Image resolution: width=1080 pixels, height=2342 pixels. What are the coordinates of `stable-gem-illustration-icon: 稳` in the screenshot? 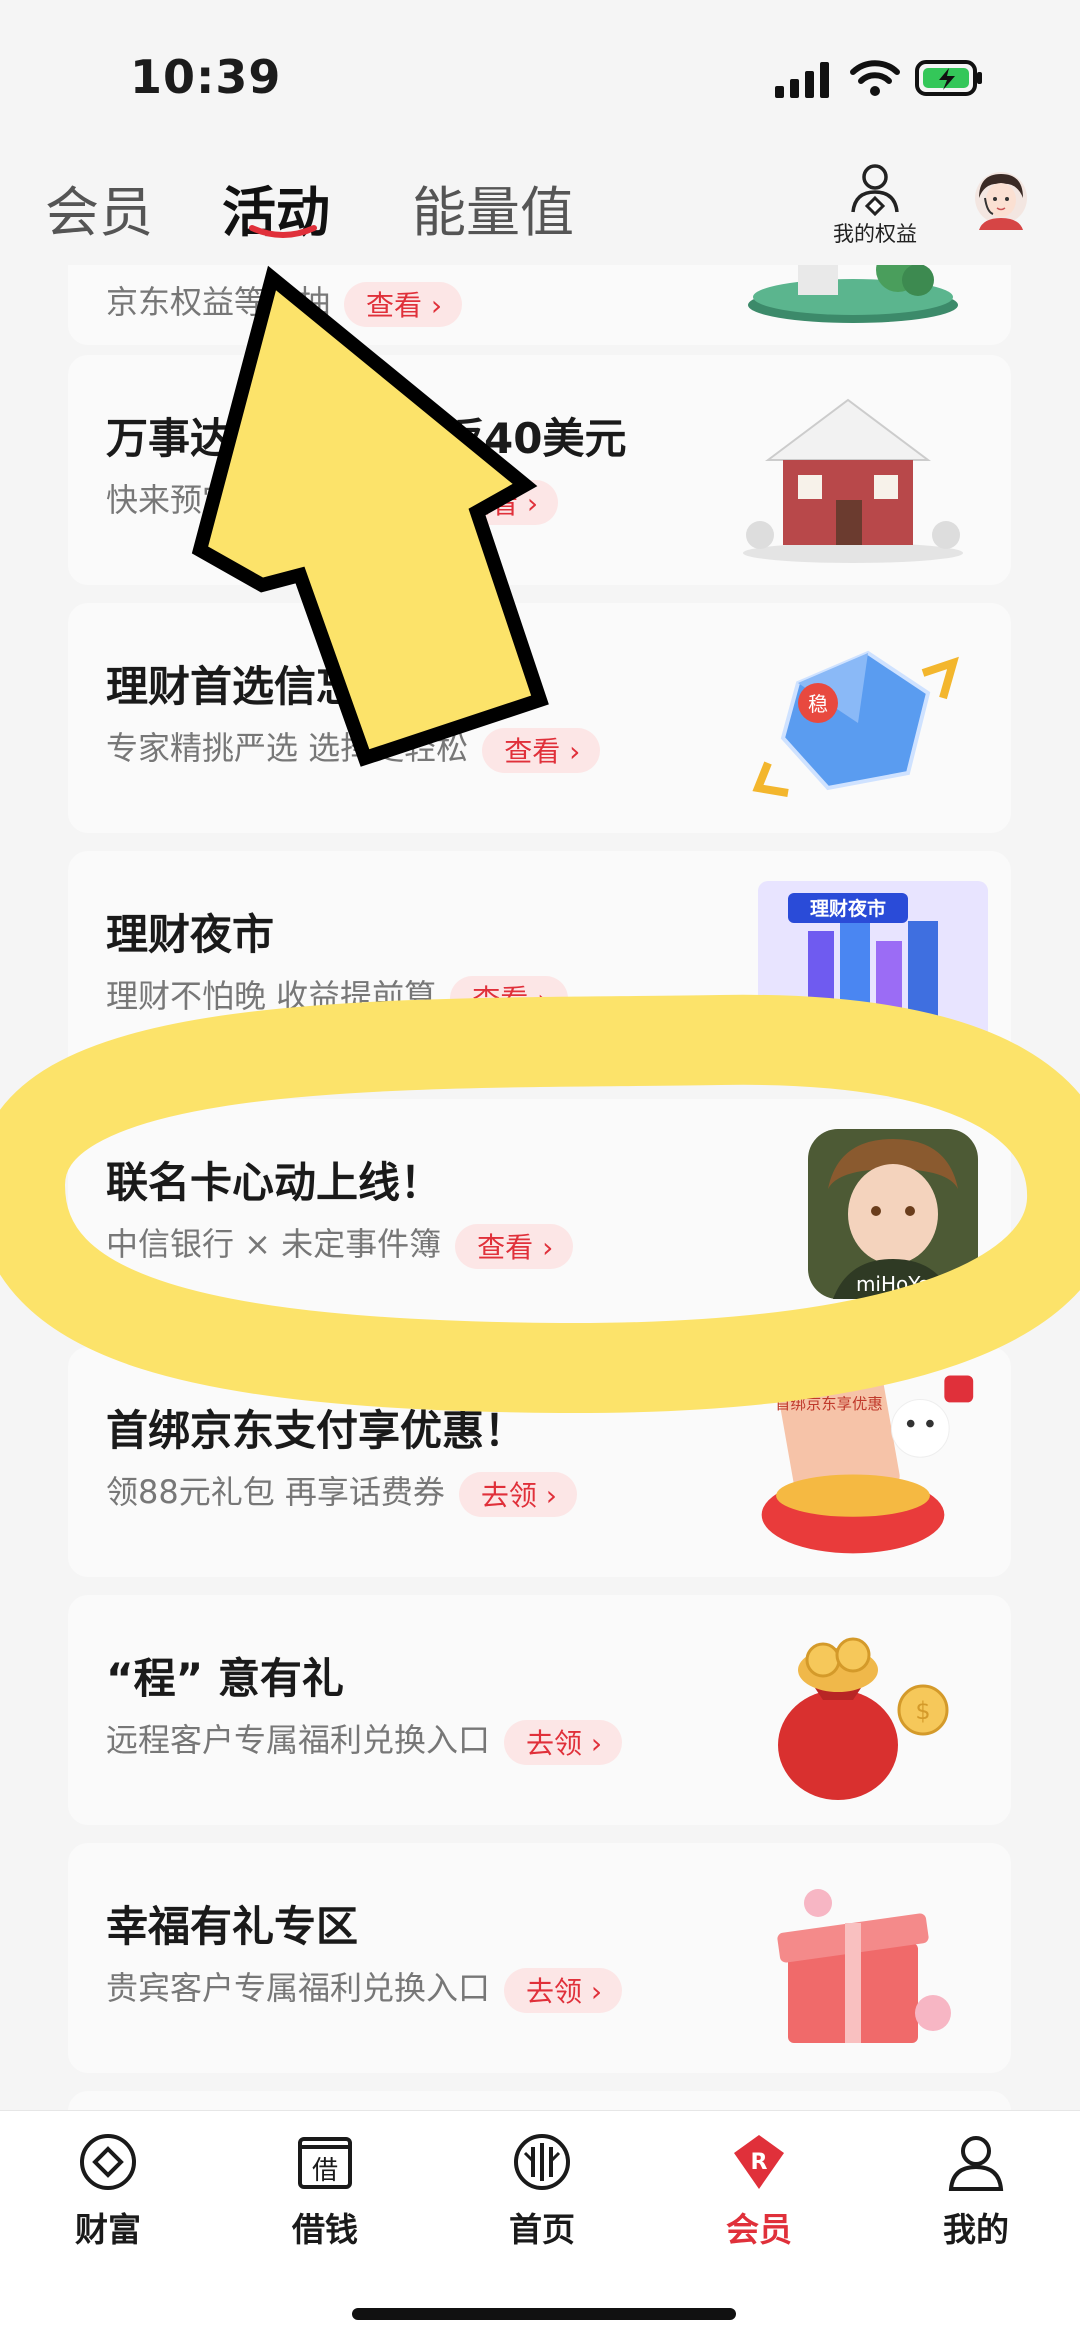 It's located at (855, 723).